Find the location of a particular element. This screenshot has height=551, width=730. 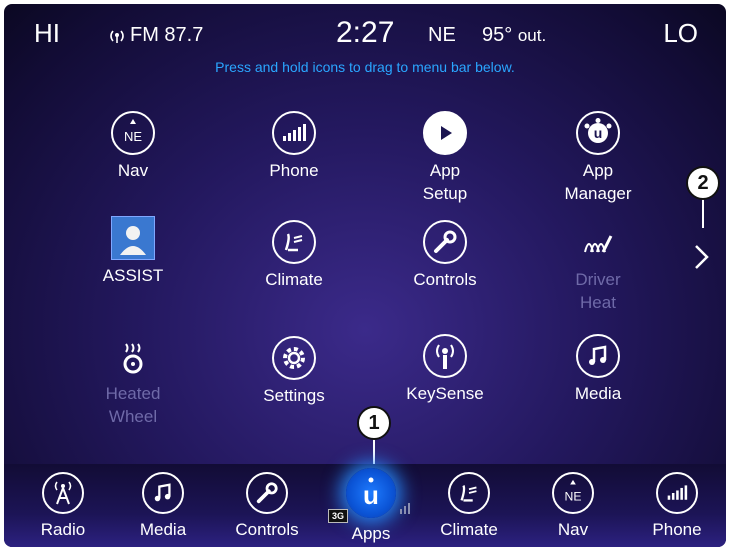

app-manager-icon: u is located at coordinates (598, 133).